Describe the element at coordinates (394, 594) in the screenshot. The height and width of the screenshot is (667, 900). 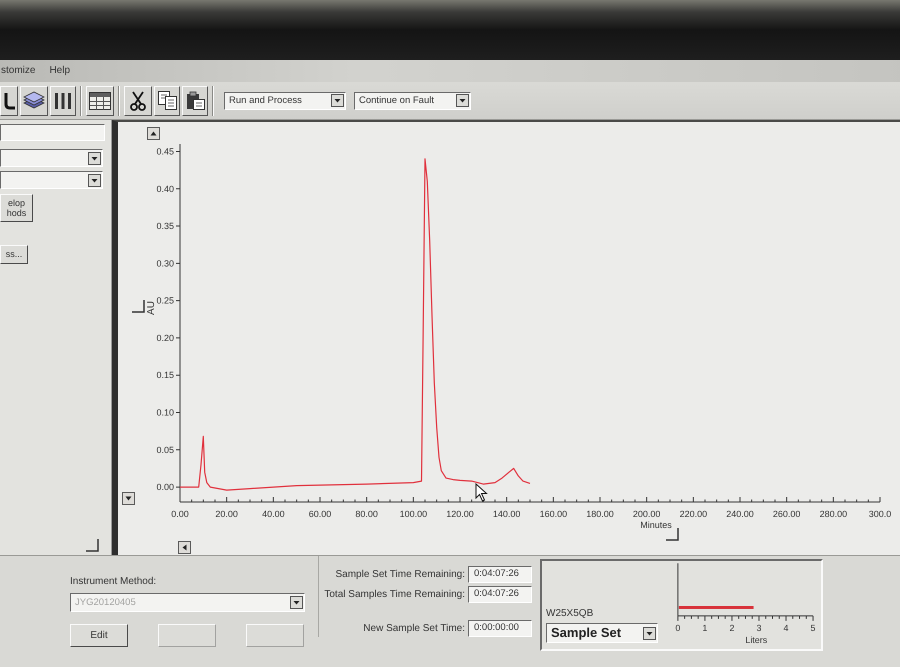
I see `field-label: Total Samples Time Remaining:` at that location.